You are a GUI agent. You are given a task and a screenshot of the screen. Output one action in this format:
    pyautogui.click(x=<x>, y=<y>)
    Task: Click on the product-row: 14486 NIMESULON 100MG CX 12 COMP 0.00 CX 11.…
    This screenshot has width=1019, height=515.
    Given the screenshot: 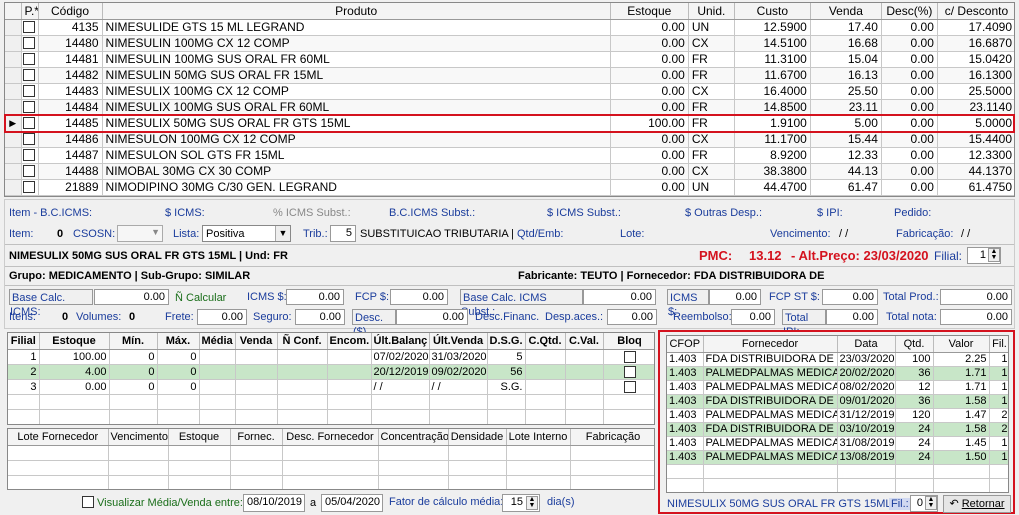 What is the action you would take?
    pyautogui.click(x=509, y=139)
    